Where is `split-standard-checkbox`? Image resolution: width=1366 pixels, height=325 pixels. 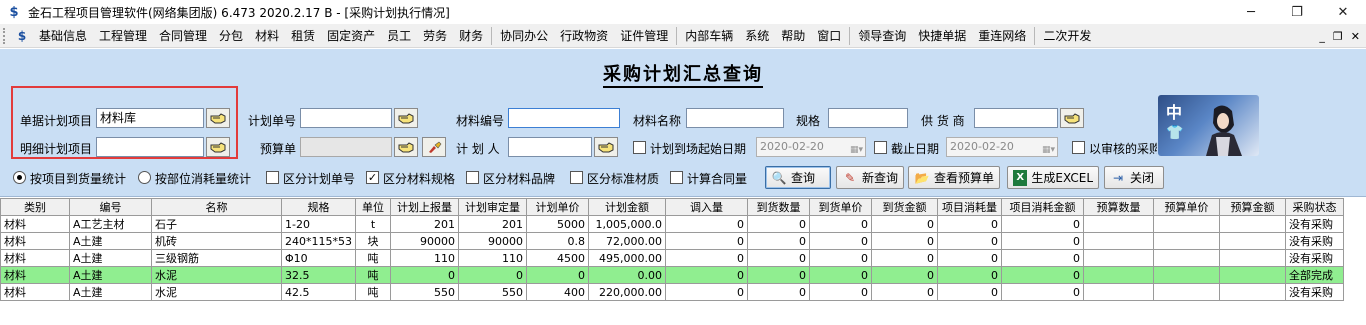
split-standard-checkbox is located at coordinates (576, 177).